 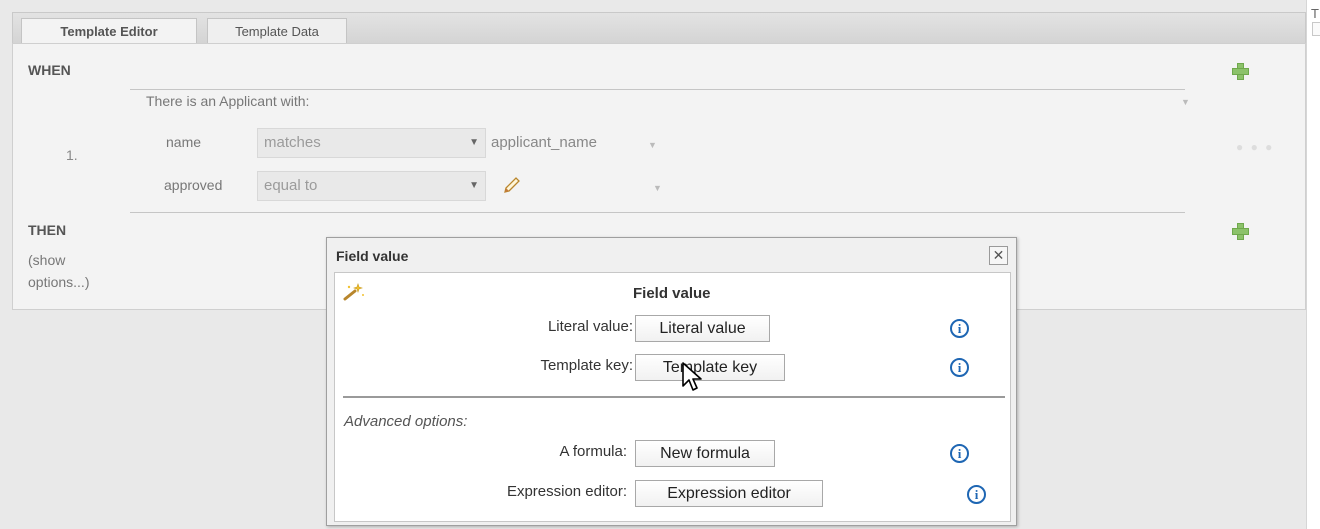 What do you see at coordinates (710, 367) in the screenshot?
I see `template-key-button: Template key` at bounding box center [710, 367].